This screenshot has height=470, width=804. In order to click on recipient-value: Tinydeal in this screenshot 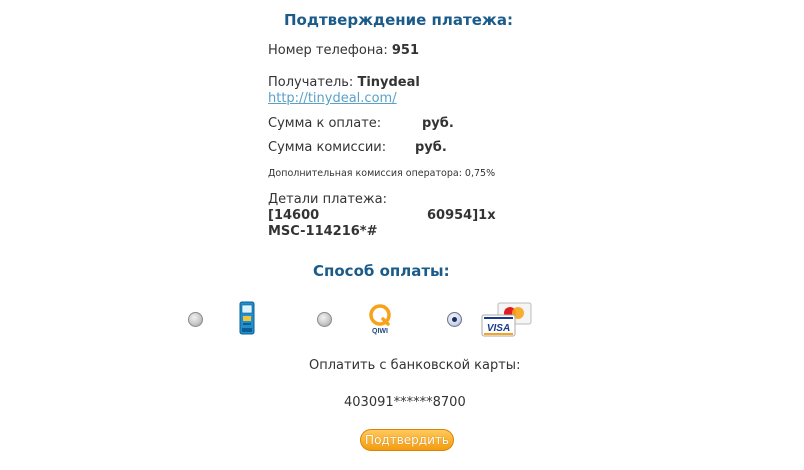, I will do `click(388, 82)`.